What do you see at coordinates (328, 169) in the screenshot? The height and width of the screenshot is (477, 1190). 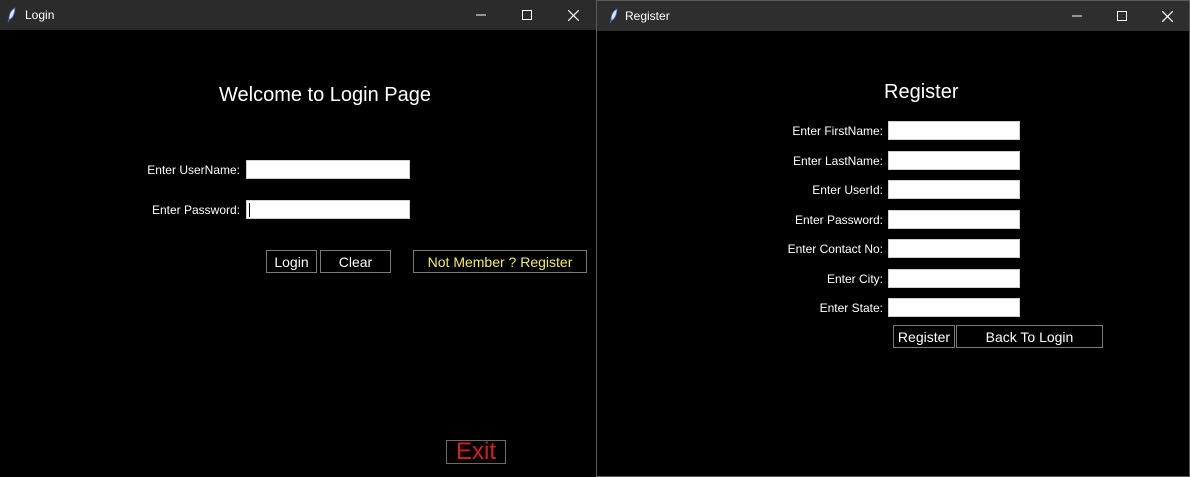 I see `username-input` at bounding box center [328, 169].